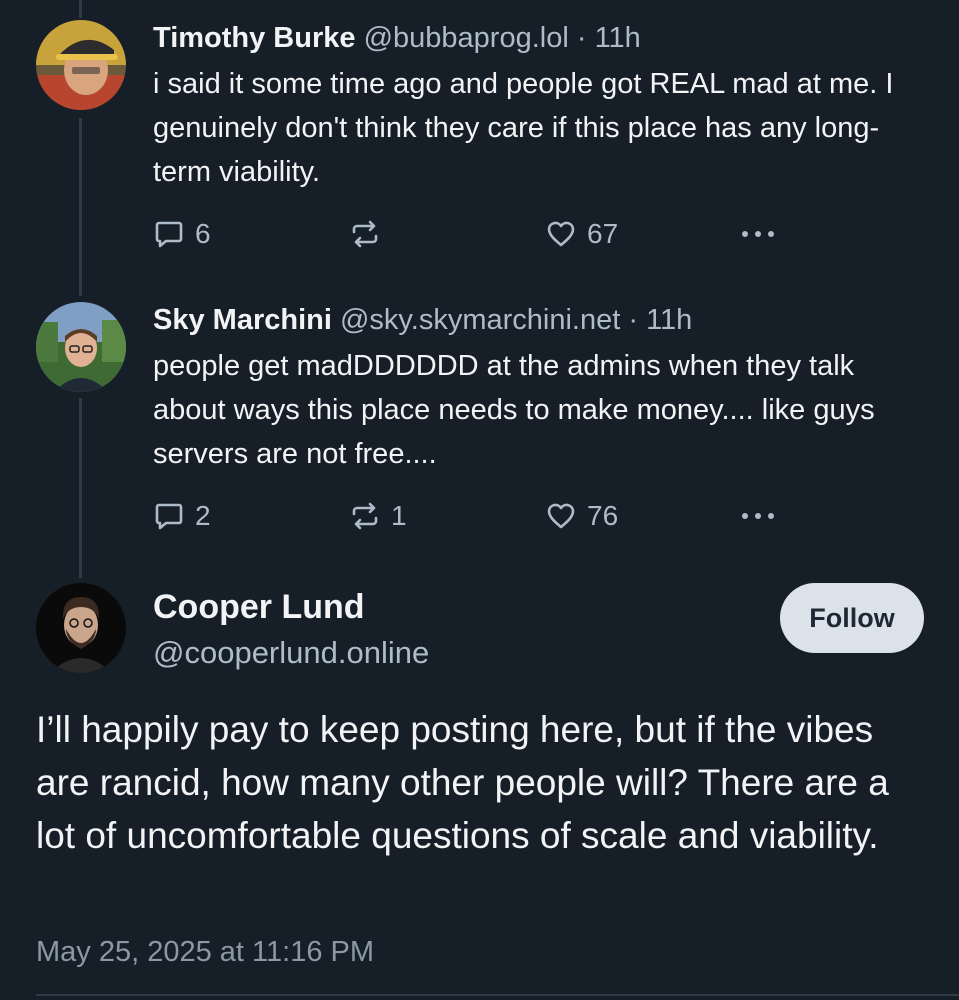 This screenshot has height=1000, width=959. What do you see at coordinates (473, 234) in the screenshot?
I see `post-actions: 6 67` at bounding box center [473, 234].